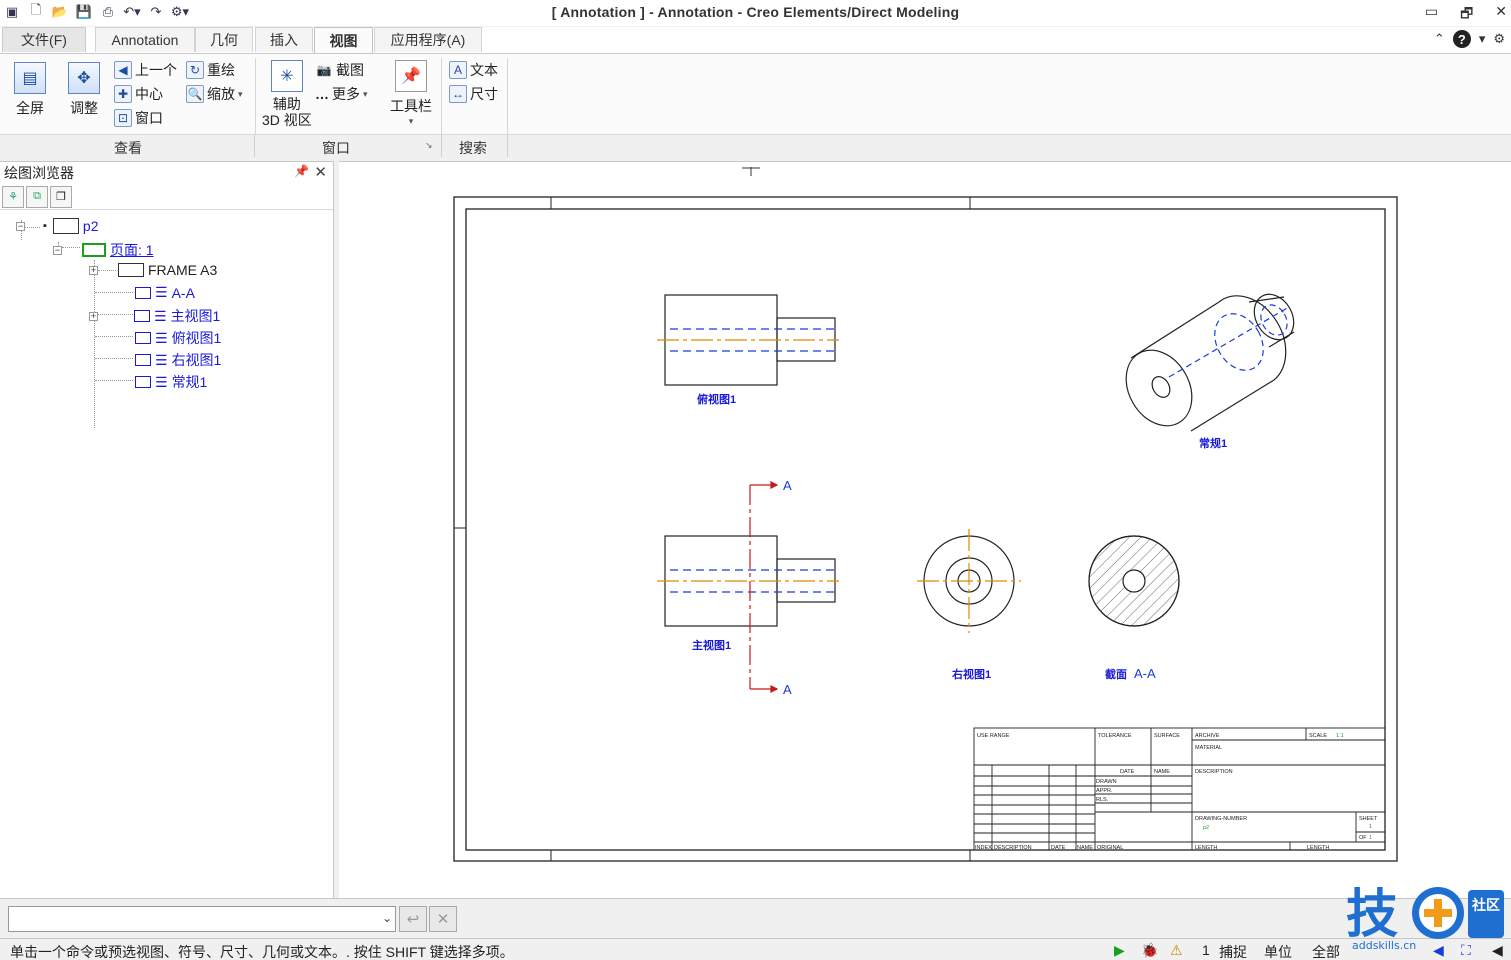 This screenshot has width=1511, height=960. Describe the element at coordinates (458, 94) in the screenshot. I see `dimension-search-icon: ↔` at that location.